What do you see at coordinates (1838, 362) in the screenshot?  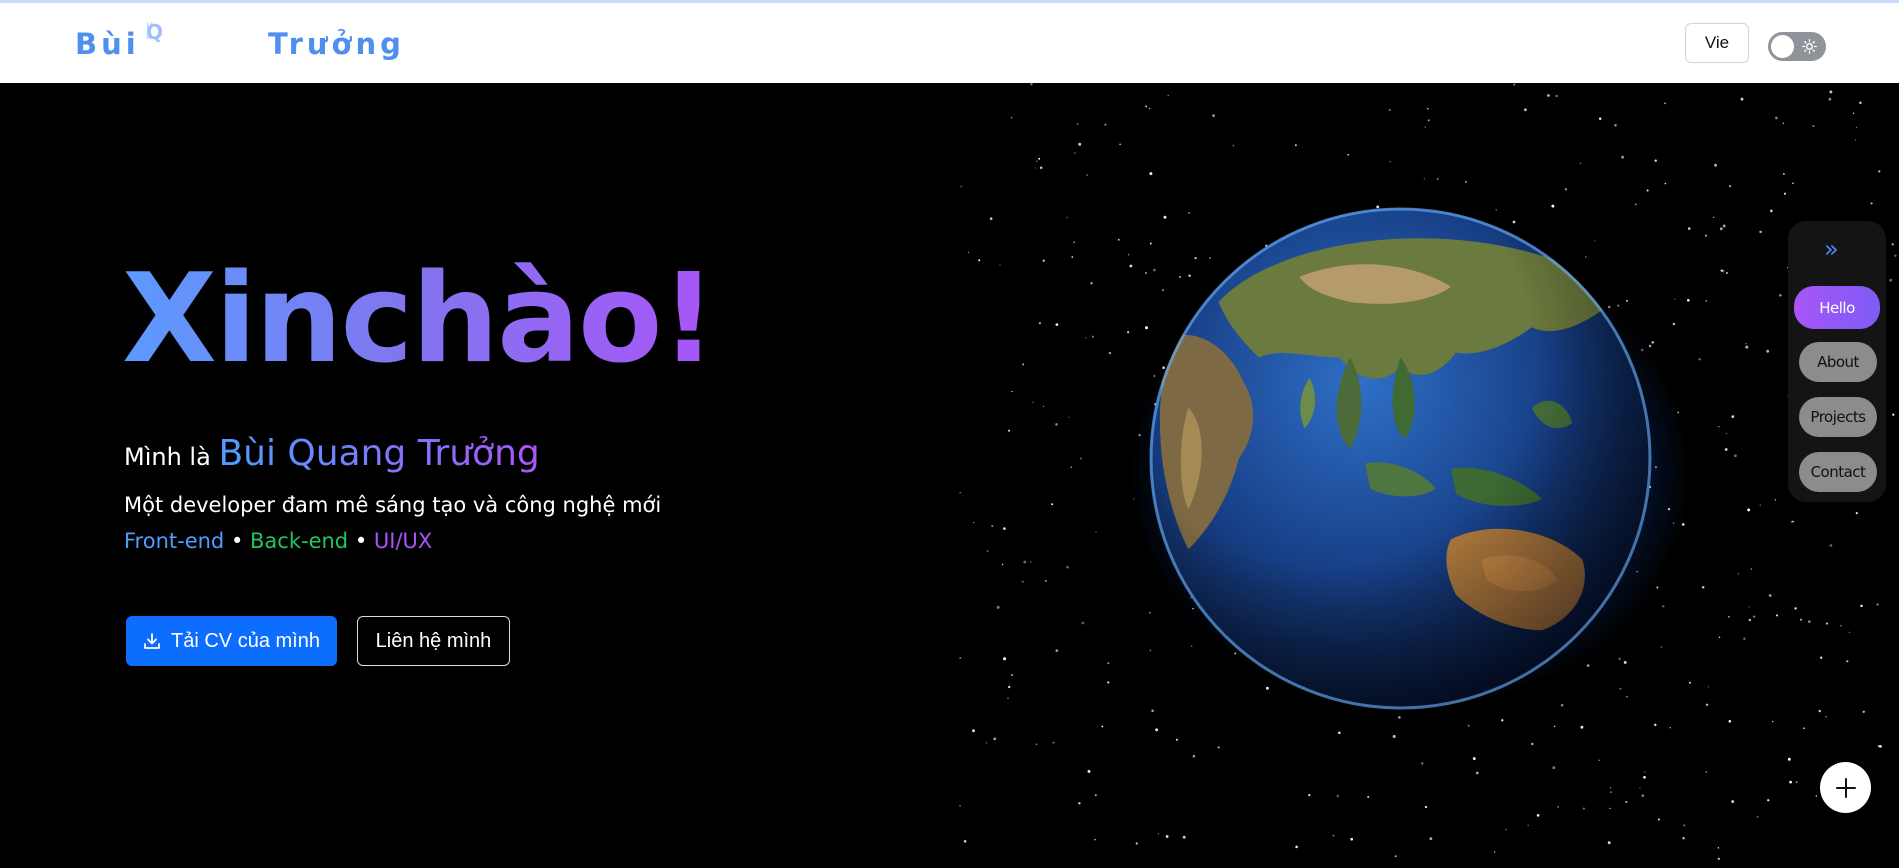 I see `nav-item-about: About` at bounding box center [1838, 362].